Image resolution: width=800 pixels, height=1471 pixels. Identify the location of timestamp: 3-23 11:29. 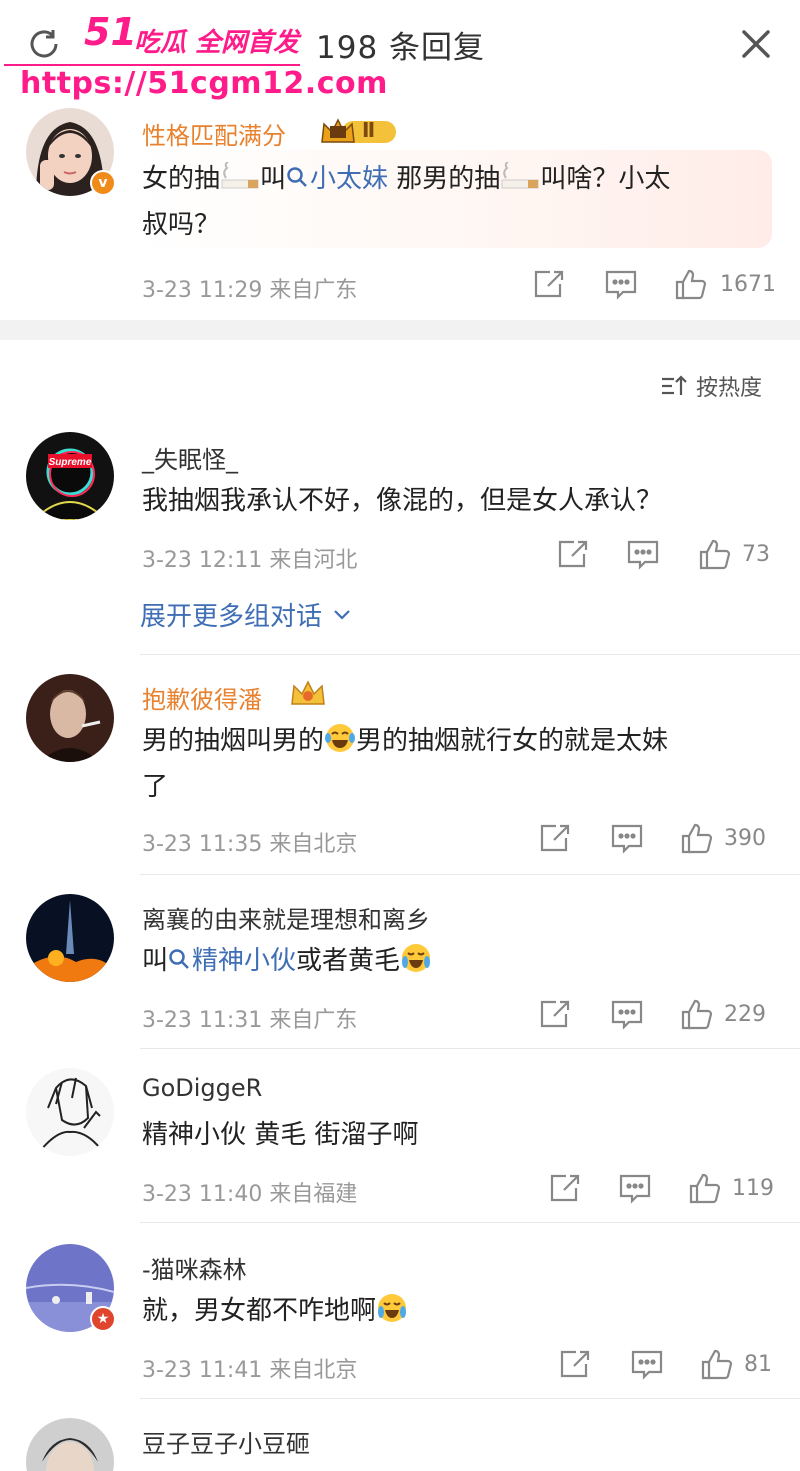
(202, 290).